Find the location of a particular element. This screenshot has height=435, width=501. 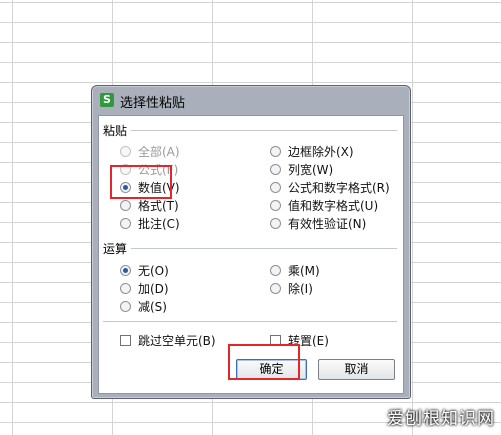

operation-group-label: 运算 is located at coordinates (115, 249).